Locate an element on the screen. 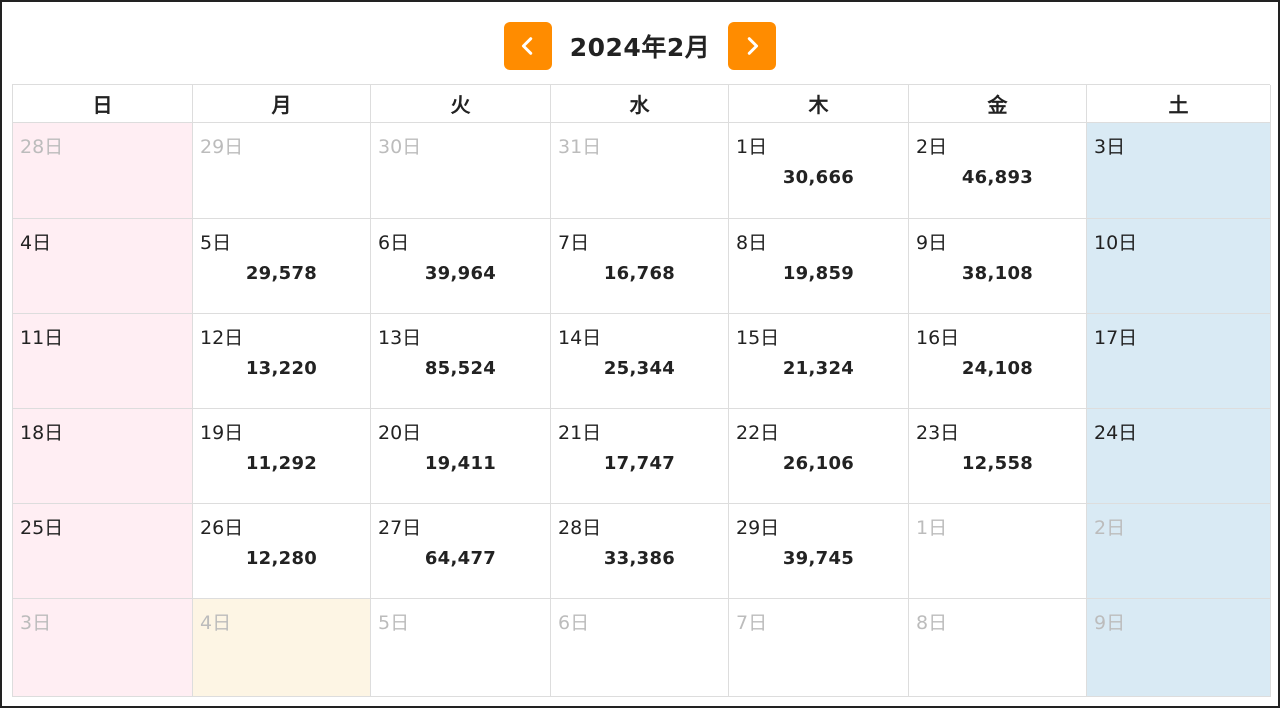 The width and height of the screenshot is (1280, 708). day-count: 19,859 is located at coordinates (818, 273).